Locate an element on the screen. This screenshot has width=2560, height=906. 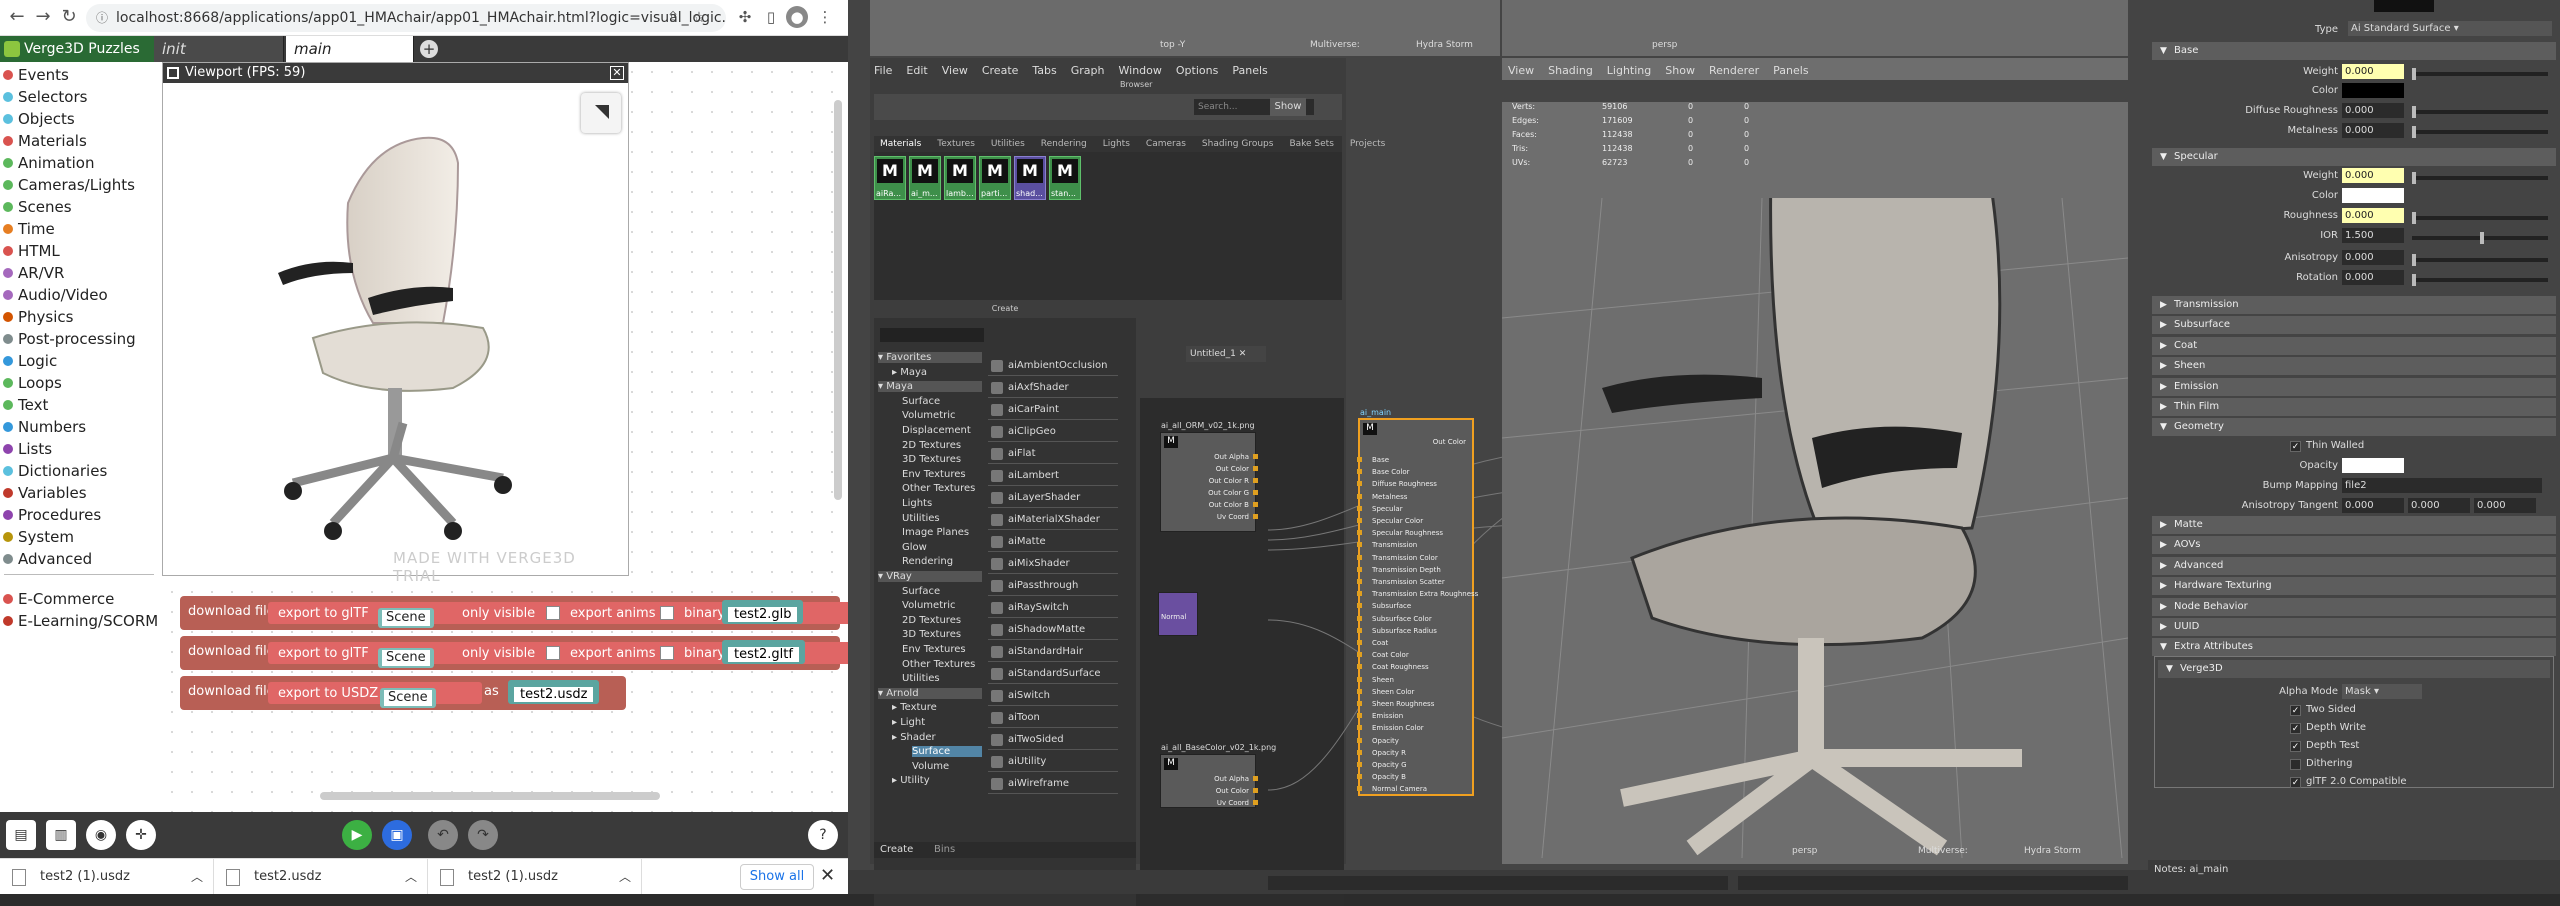
tab-bins: Bins is located at coordinates (944, 849).